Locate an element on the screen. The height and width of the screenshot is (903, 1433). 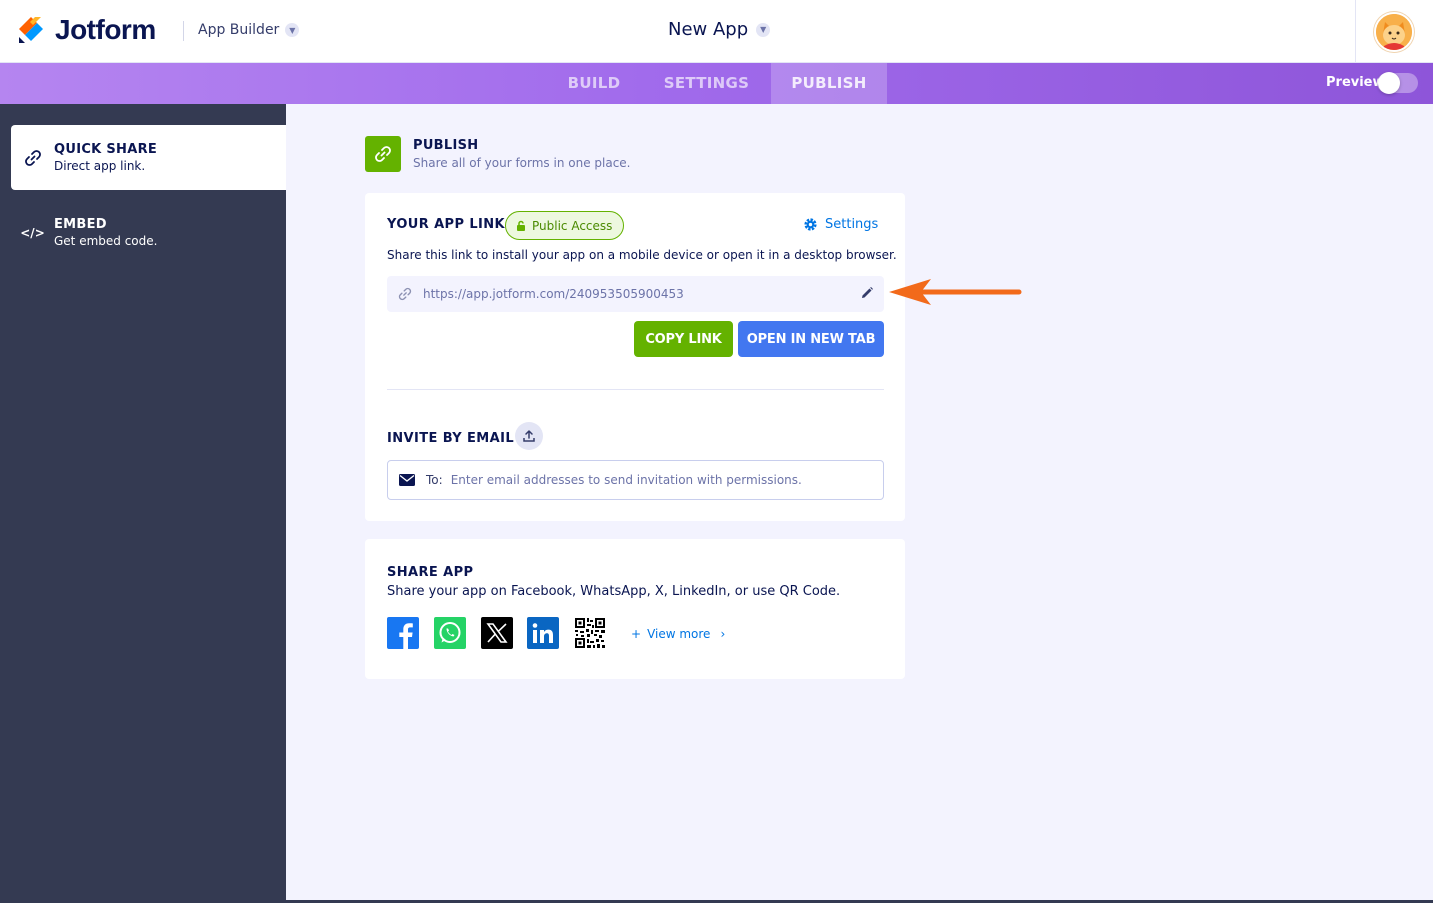
product-switcher: App Builder ▼ is located at coordinates (249, 30).